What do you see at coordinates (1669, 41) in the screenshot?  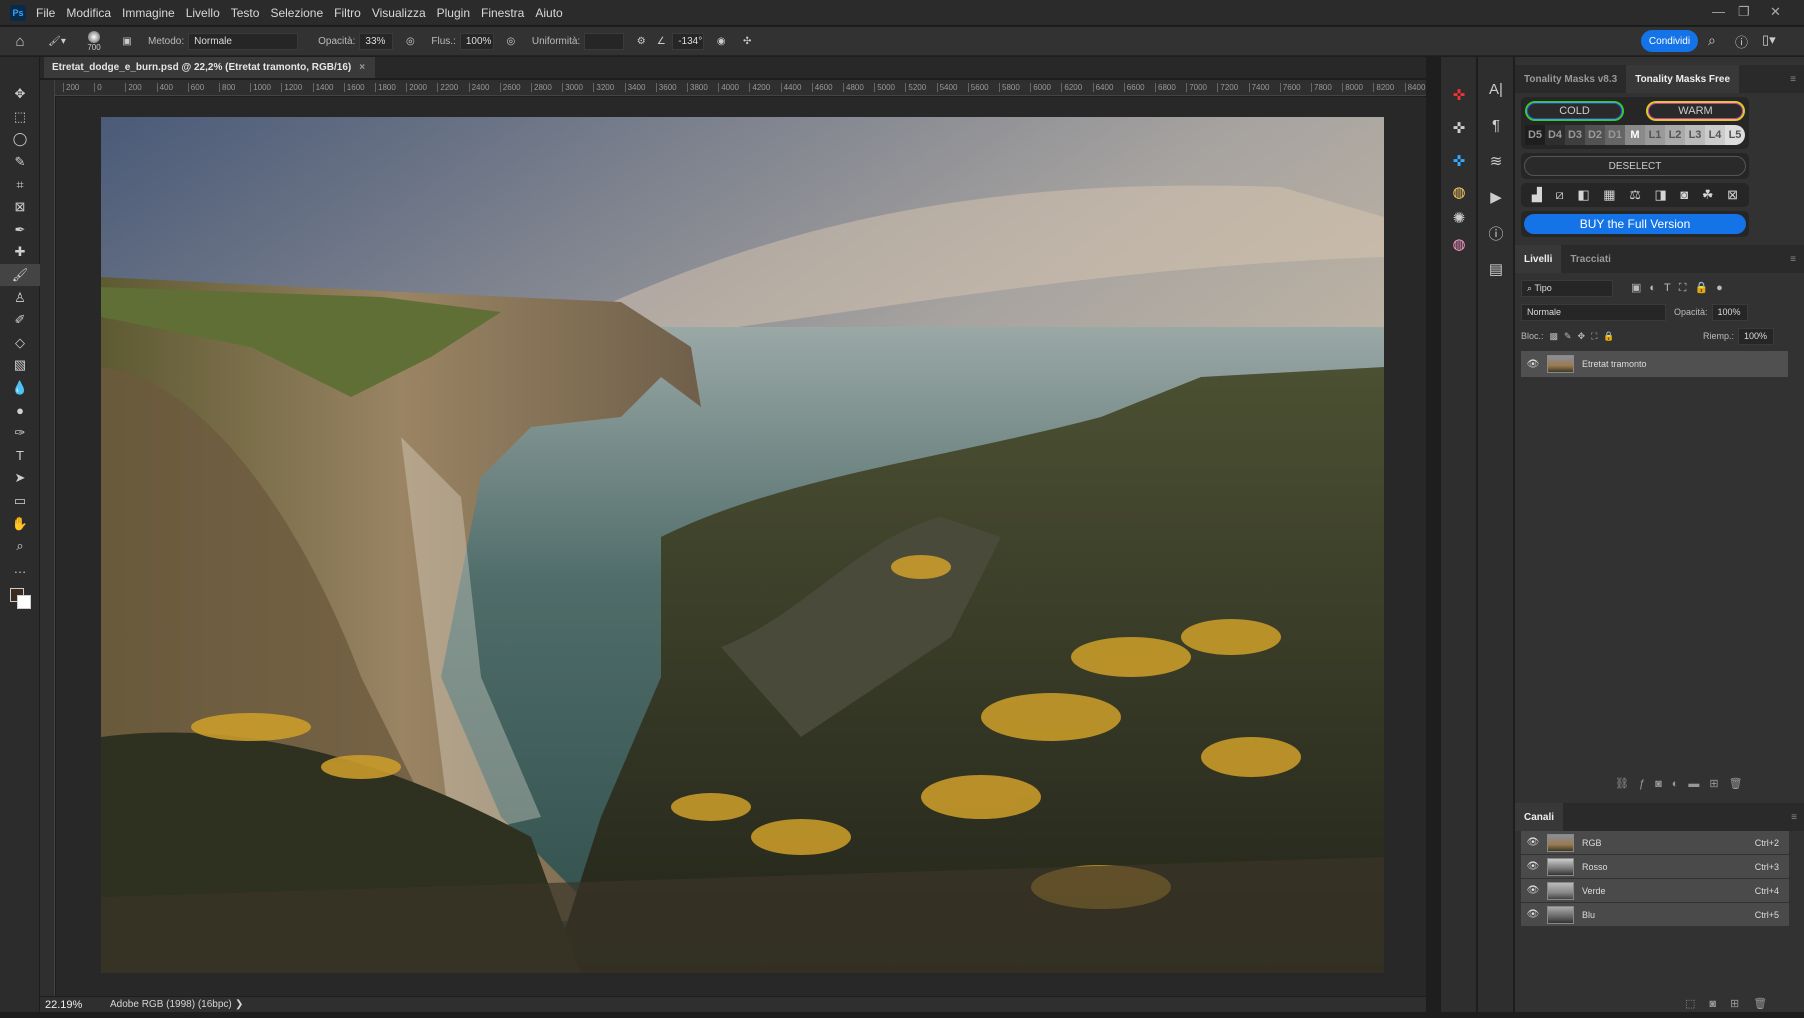 I see `share-button: Condividi` at bounding box center [1669, 41].